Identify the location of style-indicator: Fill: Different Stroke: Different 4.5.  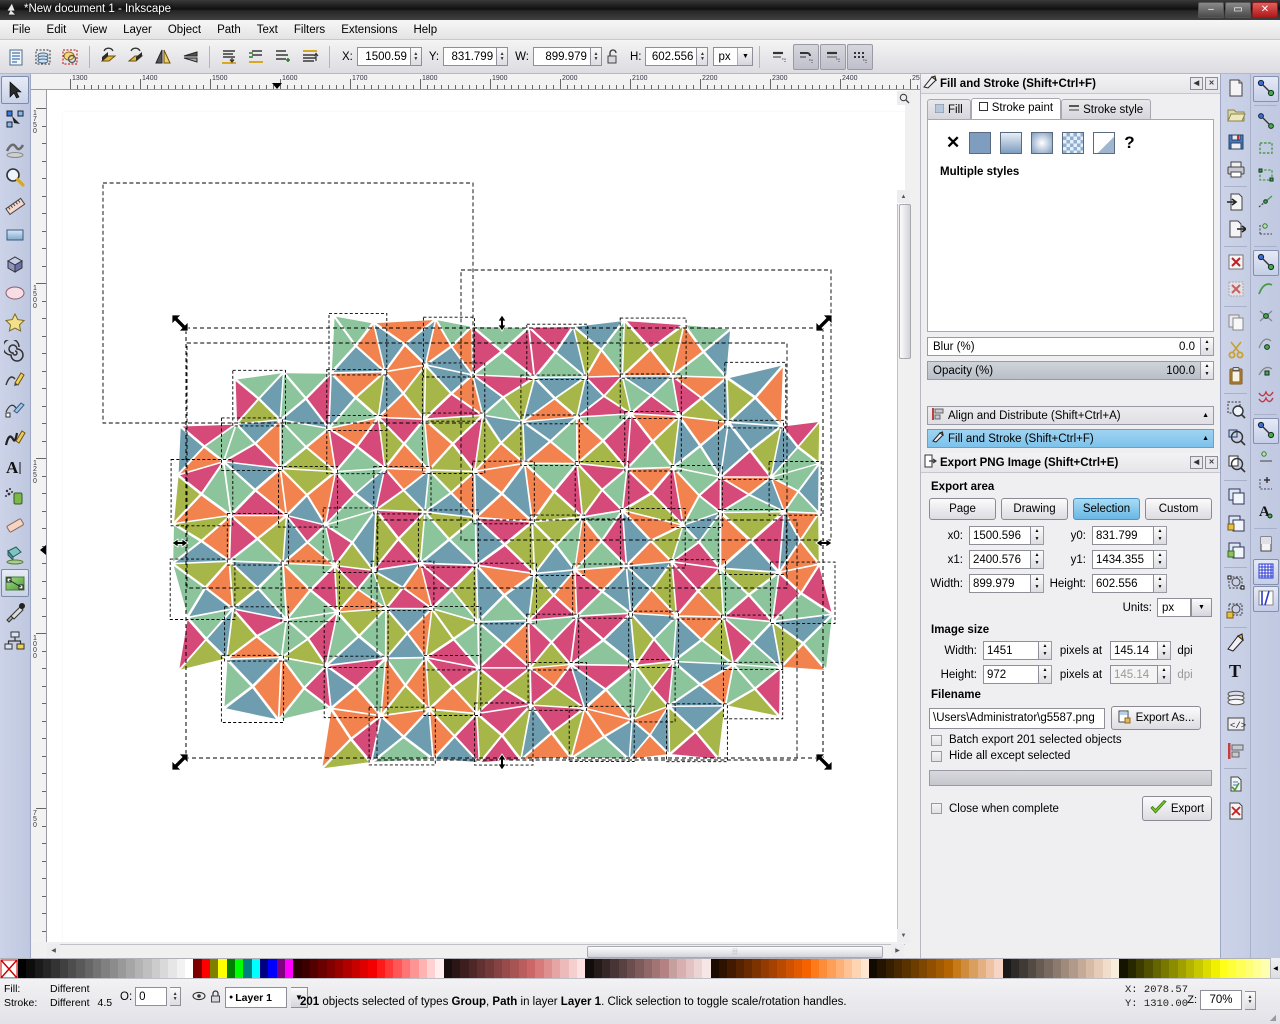
(58, 996).